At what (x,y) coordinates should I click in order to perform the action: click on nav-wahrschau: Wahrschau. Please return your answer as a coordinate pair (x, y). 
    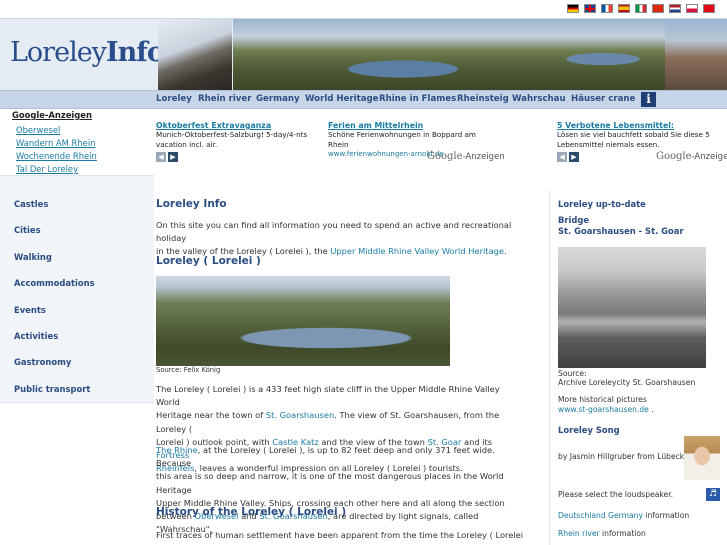
    Looking at the image, I should click on (539, 99).